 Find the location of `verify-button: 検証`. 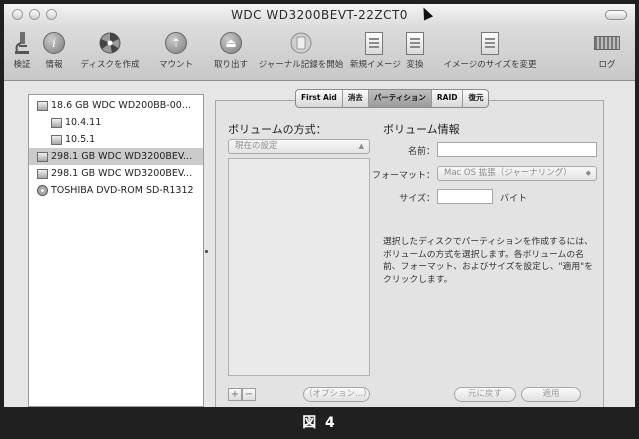

verify-button: 検証 is located at coordinates (22, 50).